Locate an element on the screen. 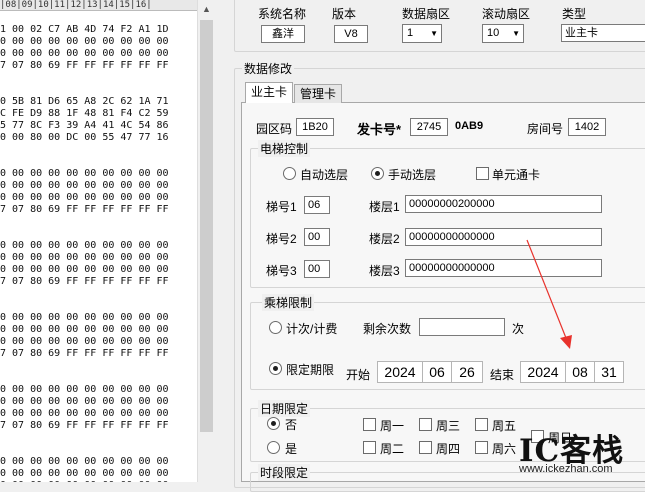  annotation-arrow-icon is located at coordinates (549, 294).